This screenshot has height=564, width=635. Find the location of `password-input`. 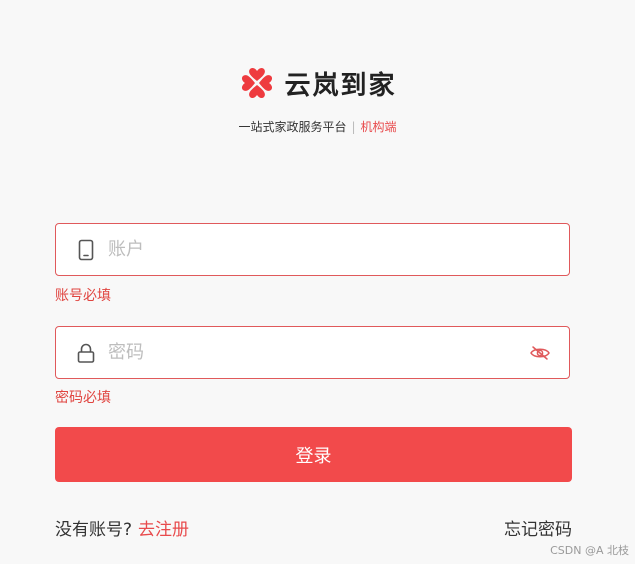

password-input is located at coordinates (317, 352).